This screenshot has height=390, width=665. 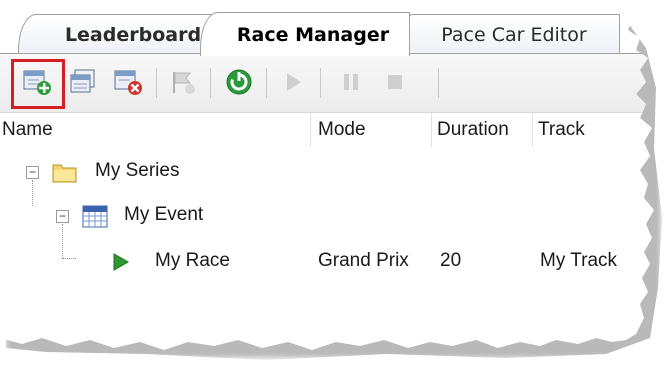 What do you see at coordinates (579, 260) in the screenshot?
I see `race-track: My Track` at bounding box center [579, 260].